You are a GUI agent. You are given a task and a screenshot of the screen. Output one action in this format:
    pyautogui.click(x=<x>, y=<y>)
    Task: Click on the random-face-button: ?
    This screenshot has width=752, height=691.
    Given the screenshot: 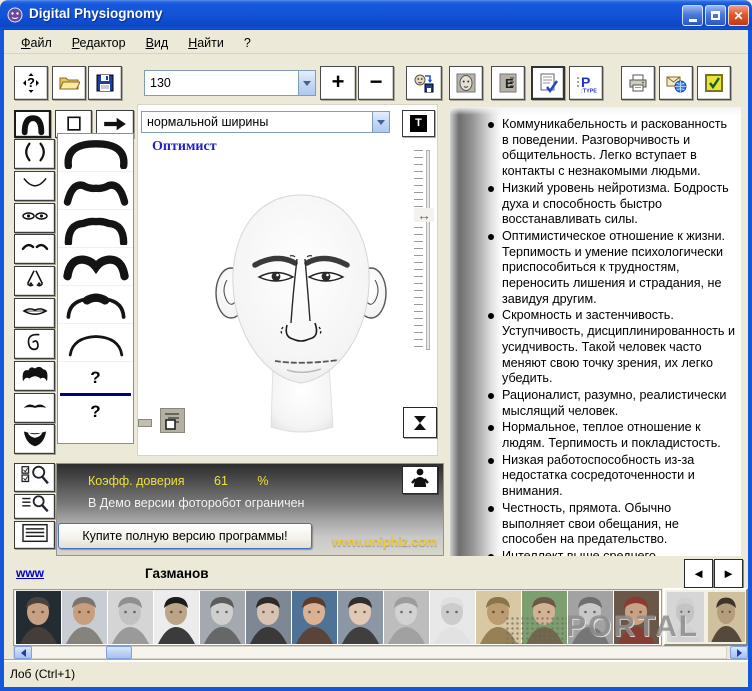 What is the action you would take?
    pyautogui.click(x=31, y=83)
    